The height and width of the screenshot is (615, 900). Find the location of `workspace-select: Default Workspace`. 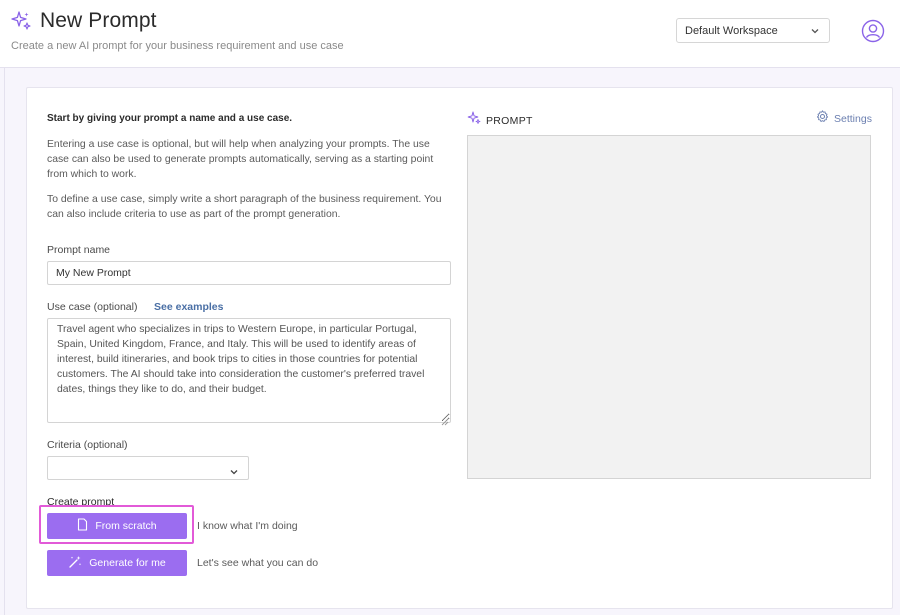

workspace-select: Default Workspace is located at coordinates (753, 30).